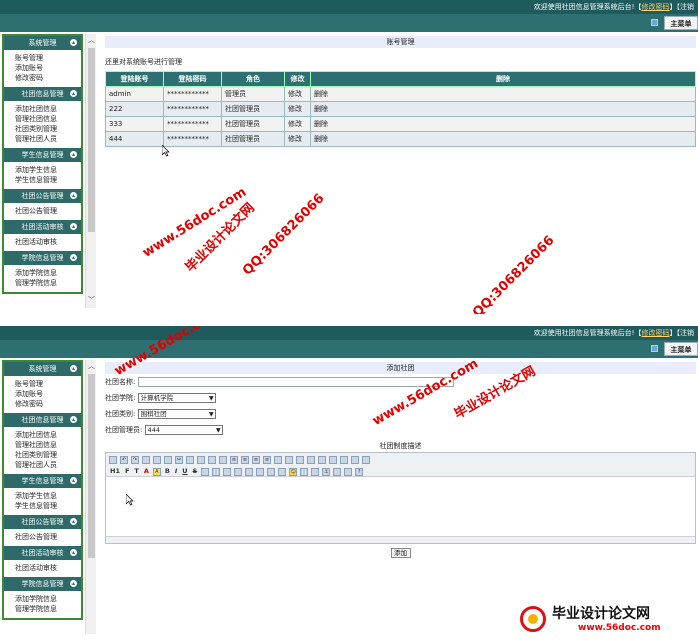 The image size is (698, 639). I want to click on scroll-down-icon: ﹀, so click(91, 300).